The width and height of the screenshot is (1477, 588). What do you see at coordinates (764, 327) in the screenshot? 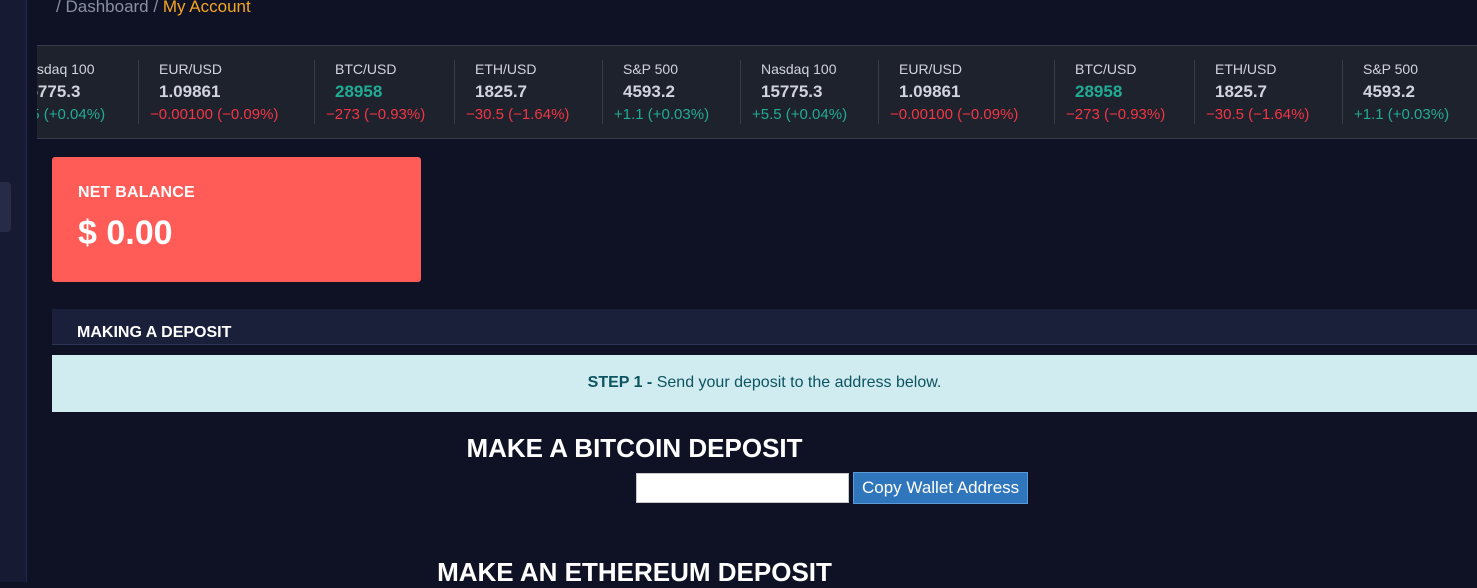
I see `deposit-panel-header: MAKING A DEPOSIT` at bounding box center [764, 327].